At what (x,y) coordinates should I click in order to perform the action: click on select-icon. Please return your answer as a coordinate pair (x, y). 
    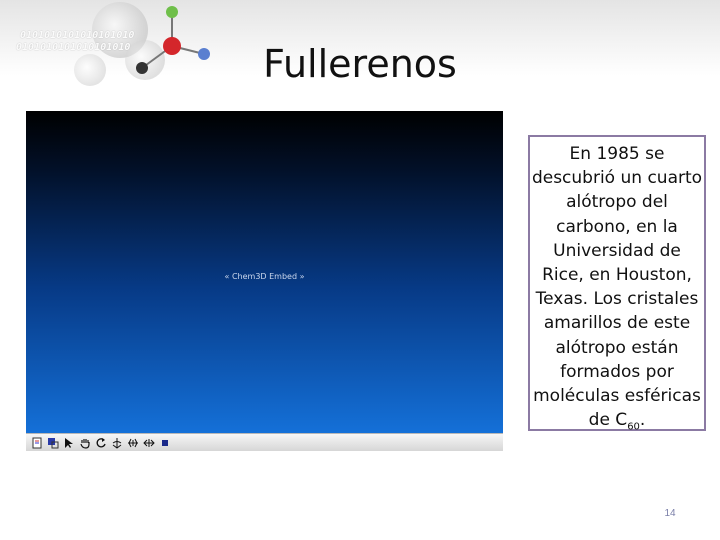
    Looking at the image, I should click on (52, 443).